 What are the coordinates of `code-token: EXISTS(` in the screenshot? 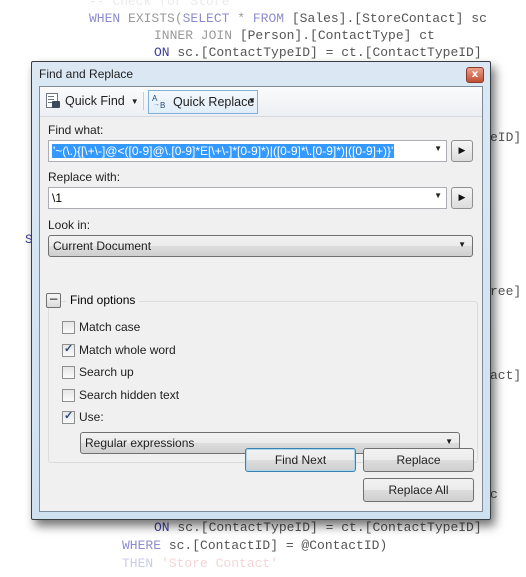 It's located at (155, 18).